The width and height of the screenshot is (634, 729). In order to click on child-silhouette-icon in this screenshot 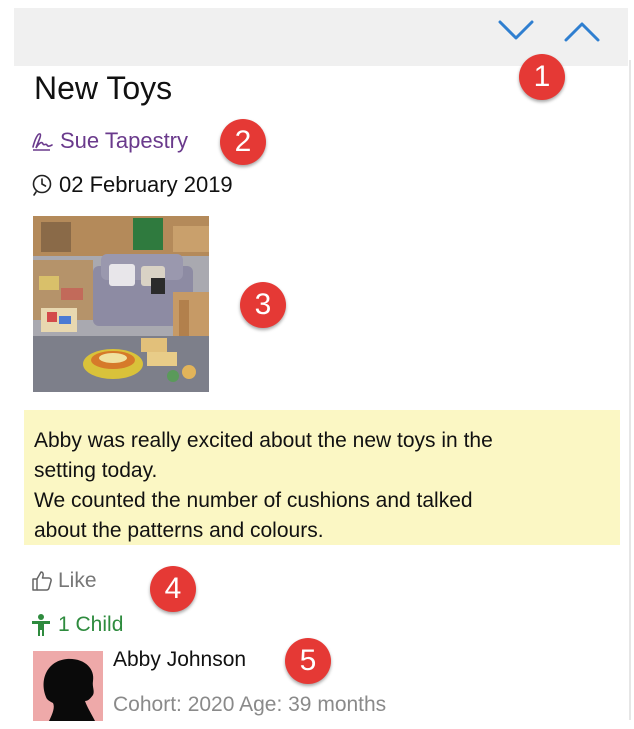, I will do `click(68, 686)`.